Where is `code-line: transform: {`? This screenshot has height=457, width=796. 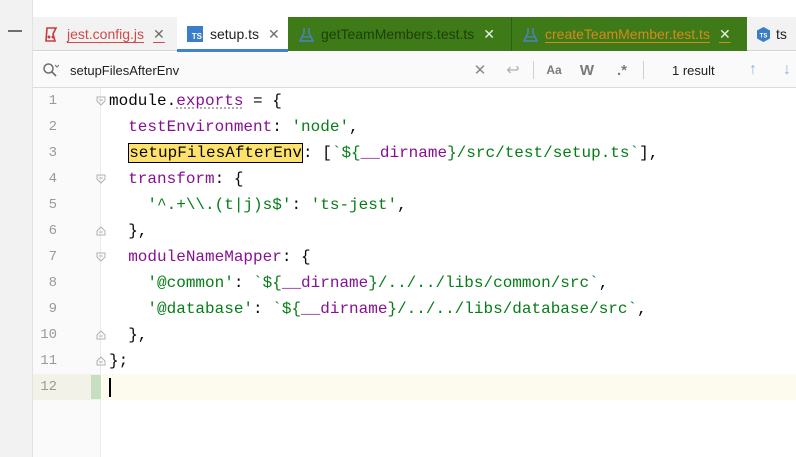
code-line: transform: { is located at coordinates (176, 179).